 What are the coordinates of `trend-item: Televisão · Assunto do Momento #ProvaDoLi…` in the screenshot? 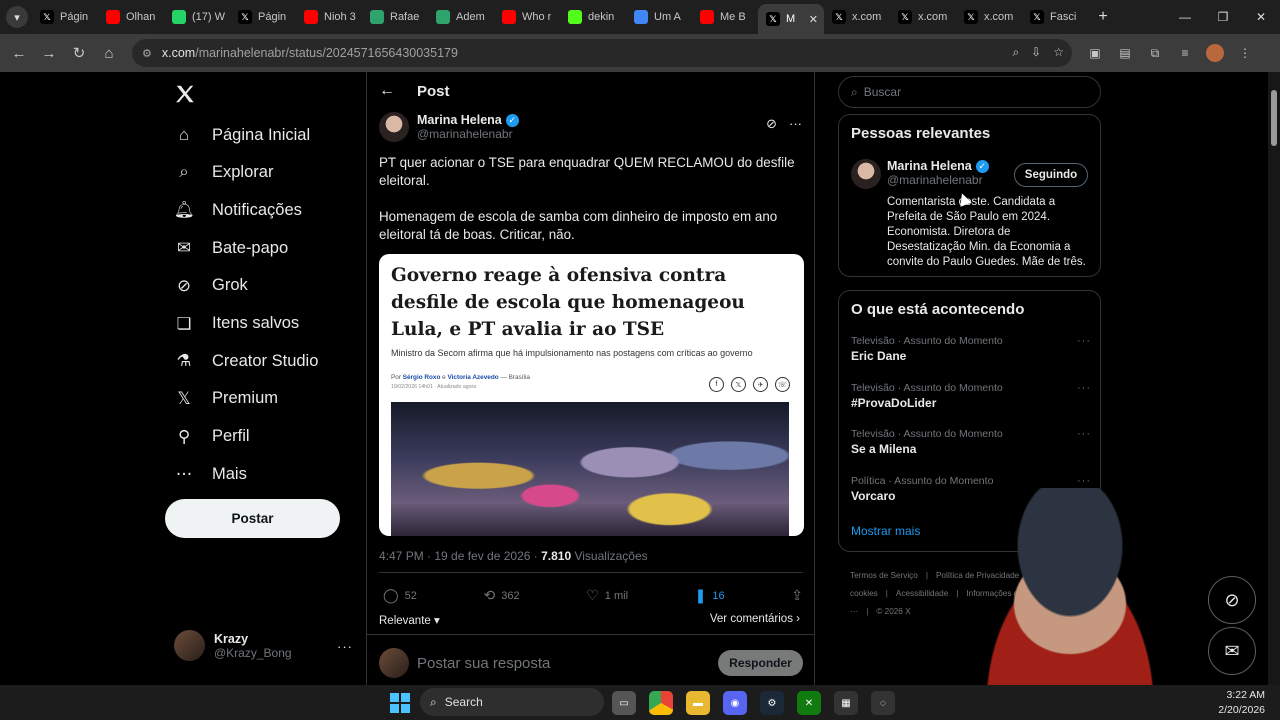 It's located at (971, 396).